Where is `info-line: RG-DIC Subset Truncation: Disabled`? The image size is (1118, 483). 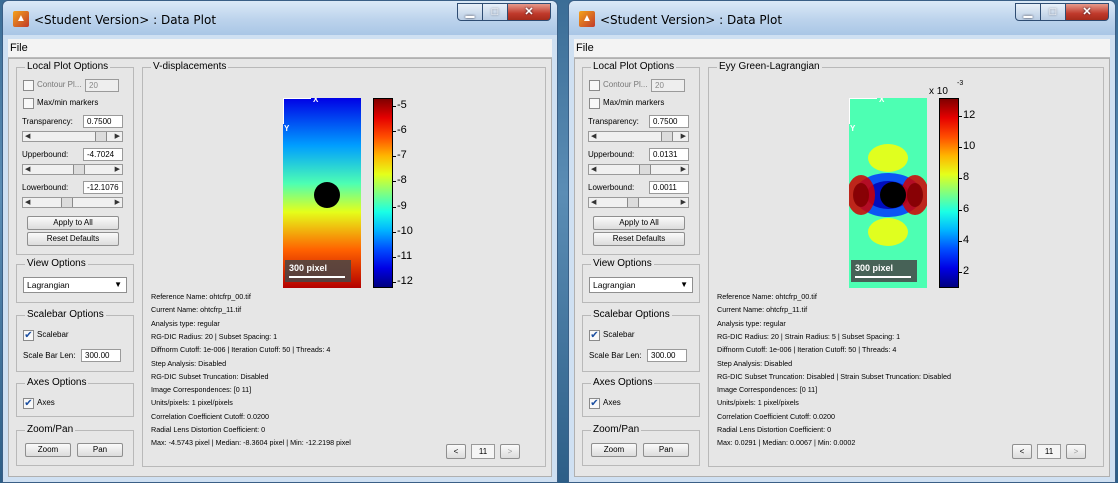
info-line: RG-DIC Subset Truncation: Disabled is located at coordinates (210, 376).